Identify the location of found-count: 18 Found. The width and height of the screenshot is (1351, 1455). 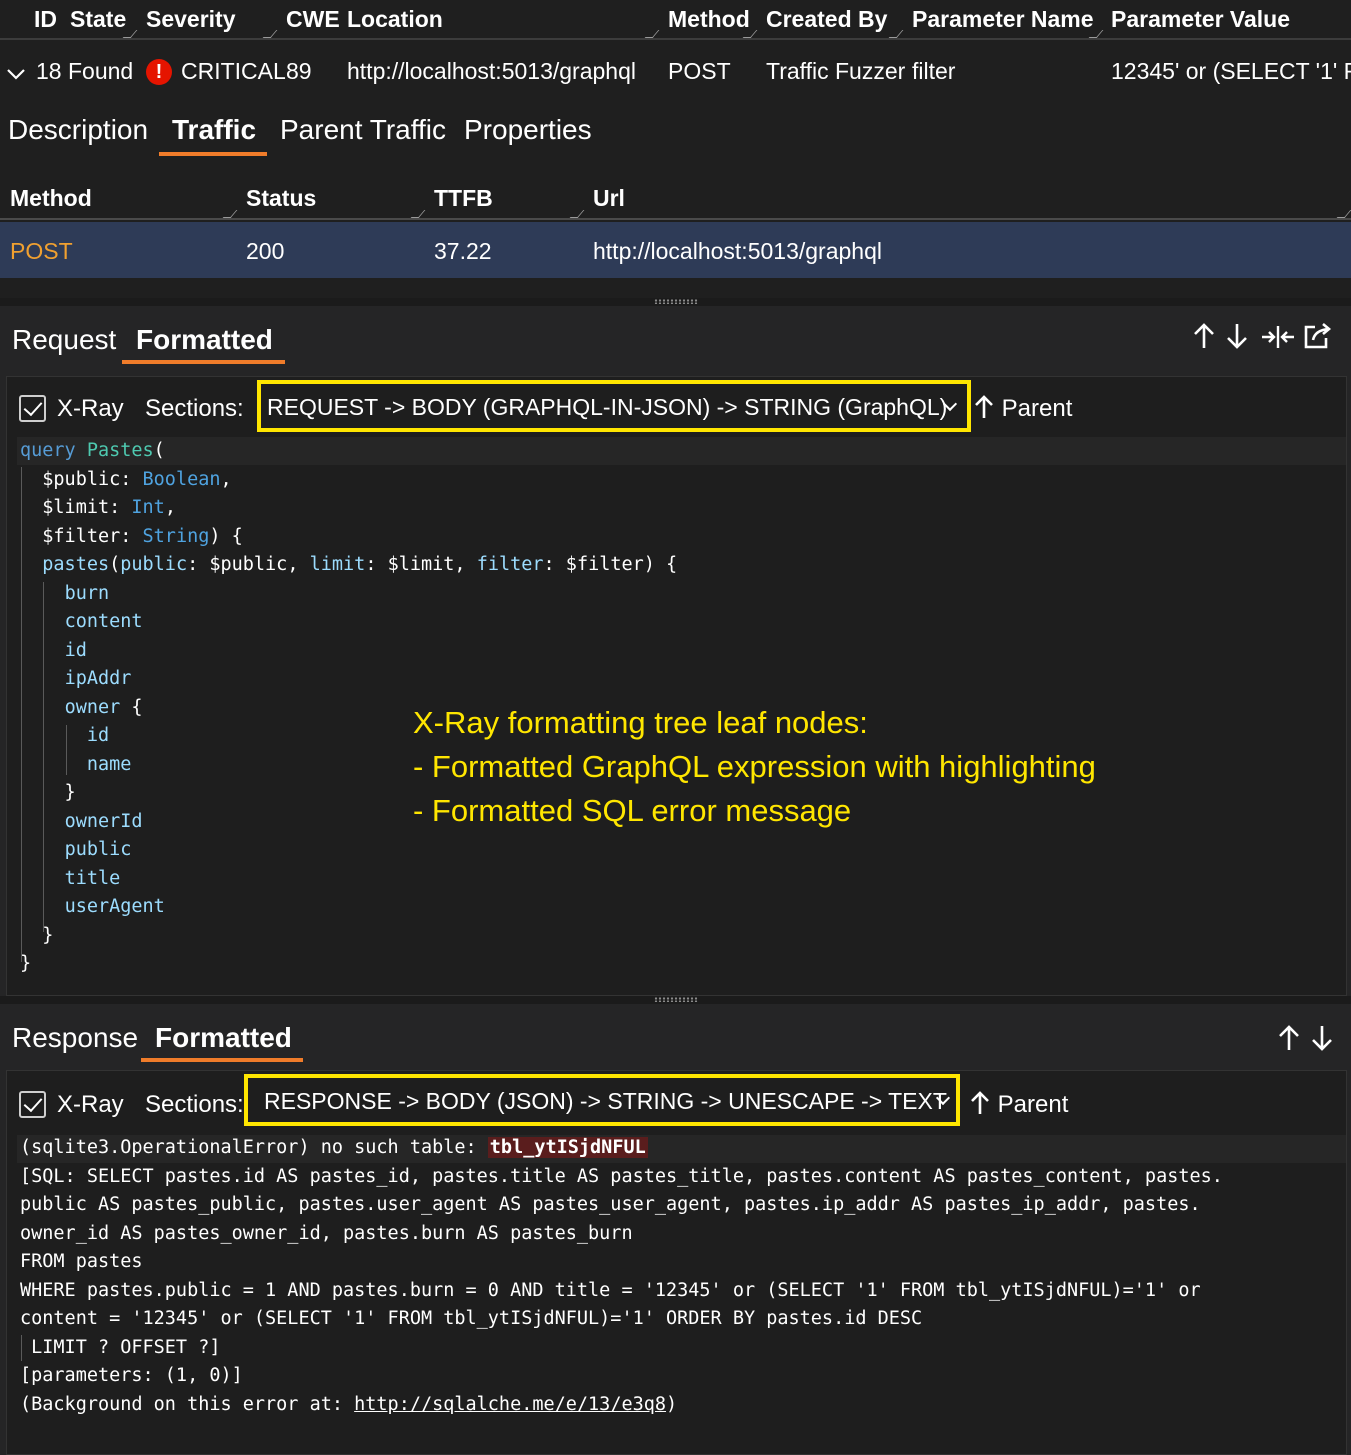
(85, 71).